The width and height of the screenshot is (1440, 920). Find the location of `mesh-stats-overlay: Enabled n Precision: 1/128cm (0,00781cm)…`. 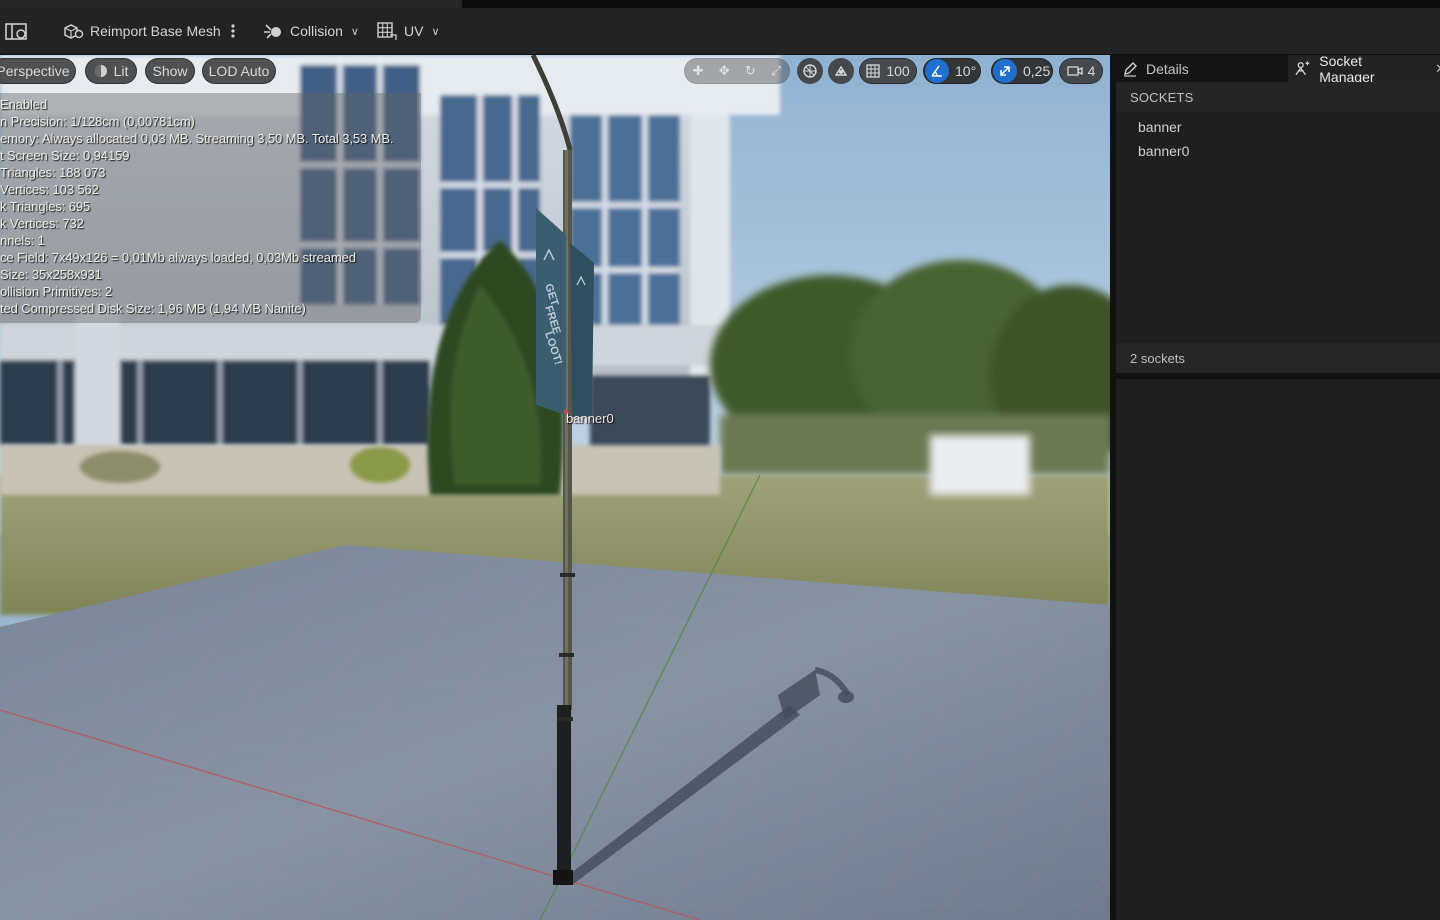

mesh-stats-overlay: Enabled n Precision: 1/128cm (0,00781cm)… is located at coordinates (210, 208).